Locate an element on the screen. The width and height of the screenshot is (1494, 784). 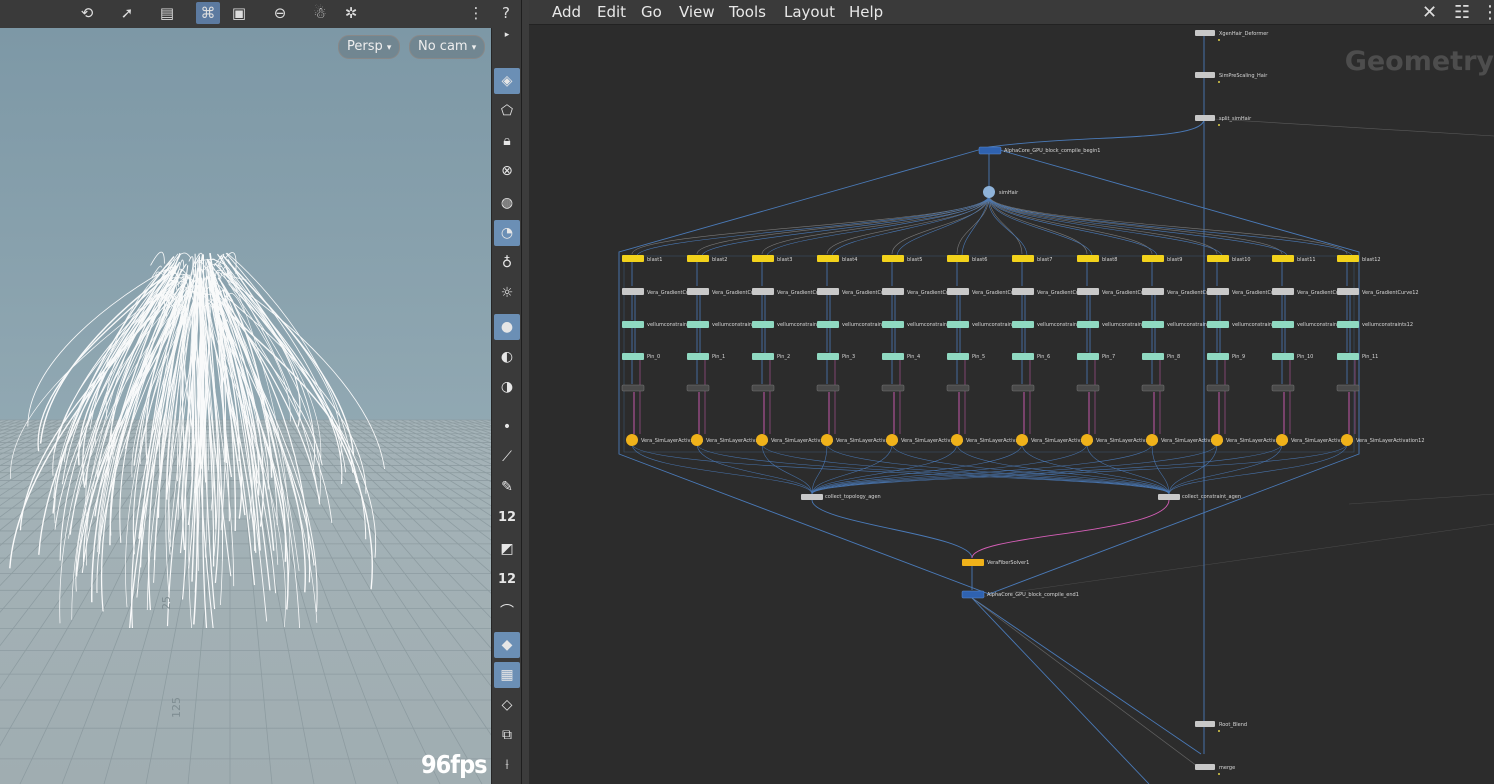
menu-go: Go is located at coordinates (651, 12).